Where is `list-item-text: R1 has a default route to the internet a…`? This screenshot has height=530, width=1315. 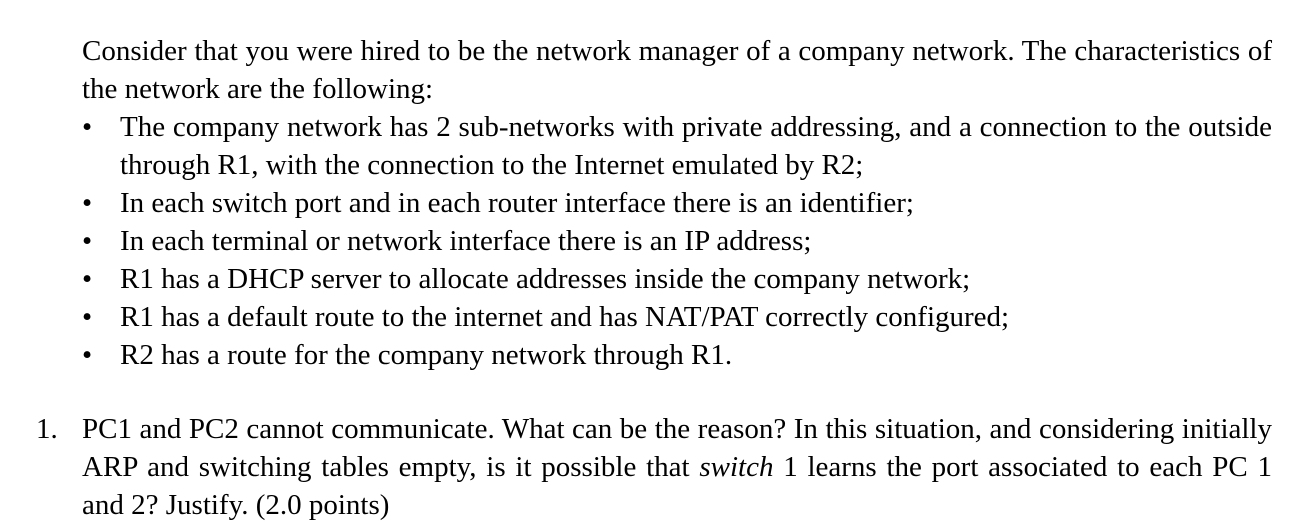 list-item-text: R1 has a default route to the internet a… is located at coordinates (565, 317).